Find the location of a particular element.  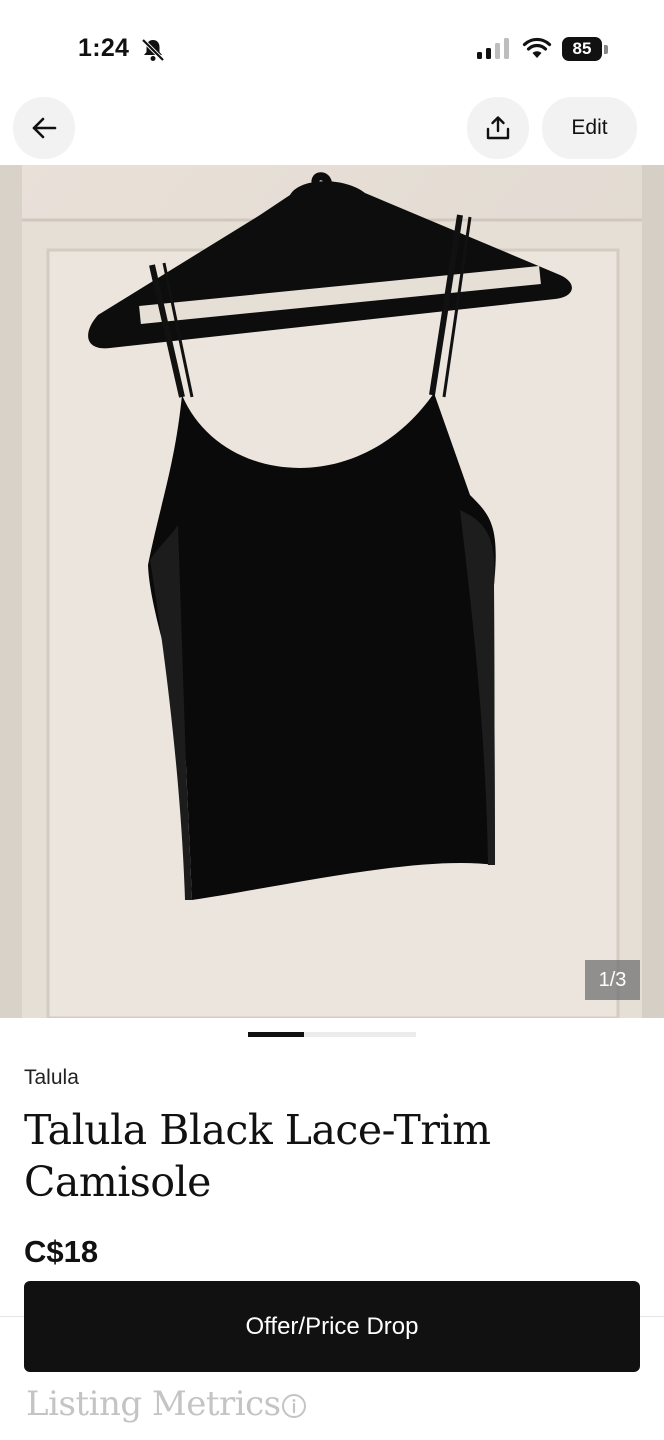

edit-button: Edit is located at coordinates (589, 128).